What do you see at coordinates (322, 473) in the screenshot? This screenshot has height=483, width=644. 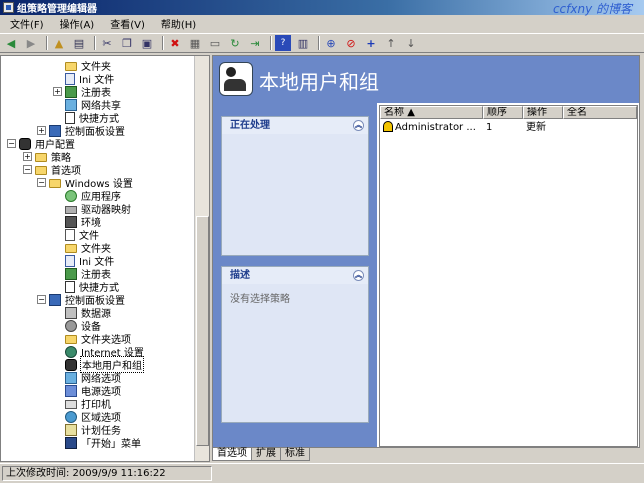 I see `status-bar: 上次修改时间: 2009/9/9 11:16:22` at bounding box center [322, 473].